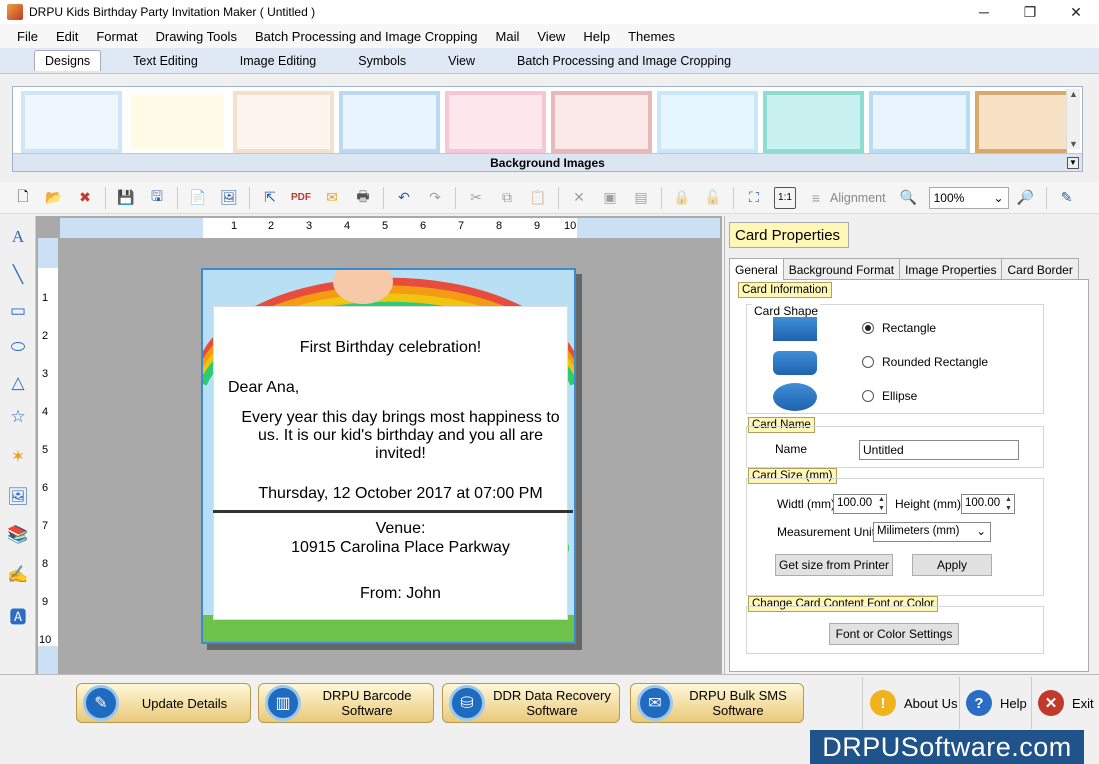 The image size is (1099, 764). I want to click on scroll-down-icon: ▼, so click(1073, 144).